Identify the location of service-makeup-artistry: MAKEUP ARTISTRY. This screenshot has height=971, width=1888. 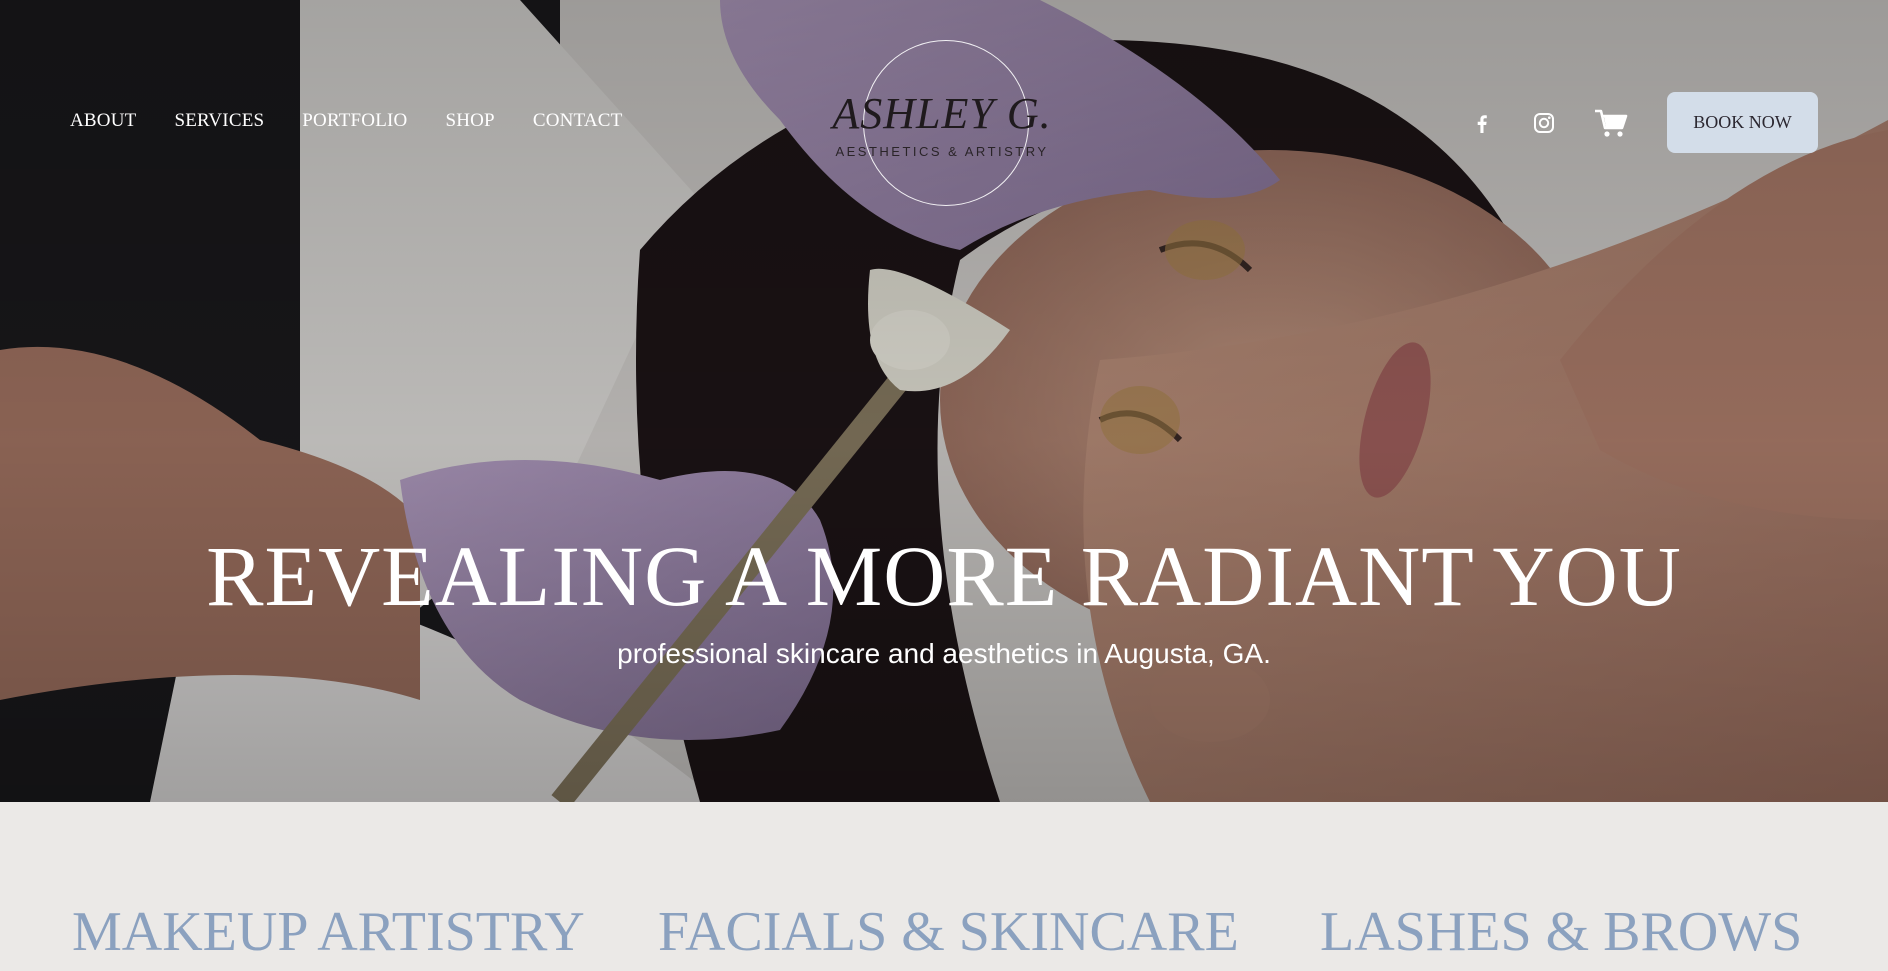
(328, 932).